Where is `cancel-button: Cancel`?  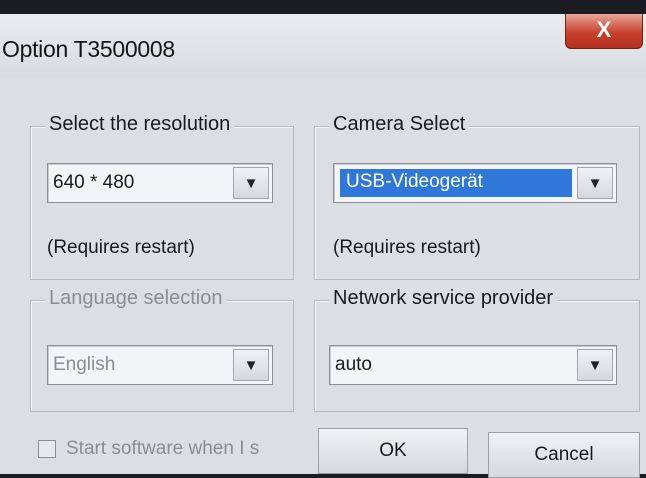
cancel-button: Cancel is located at coordinates (564, 455).